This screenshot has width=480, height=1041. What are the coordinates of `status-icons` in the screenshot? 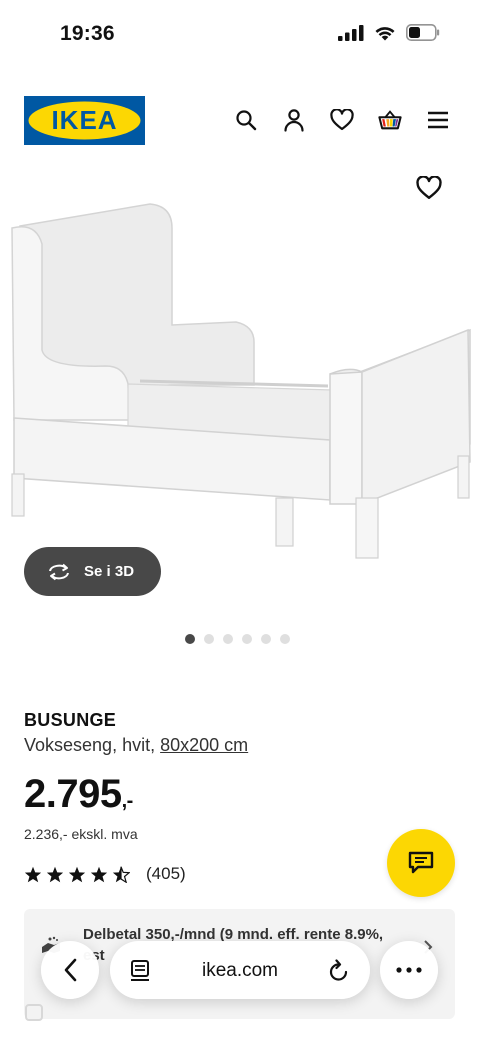 It's located at (389, 32).